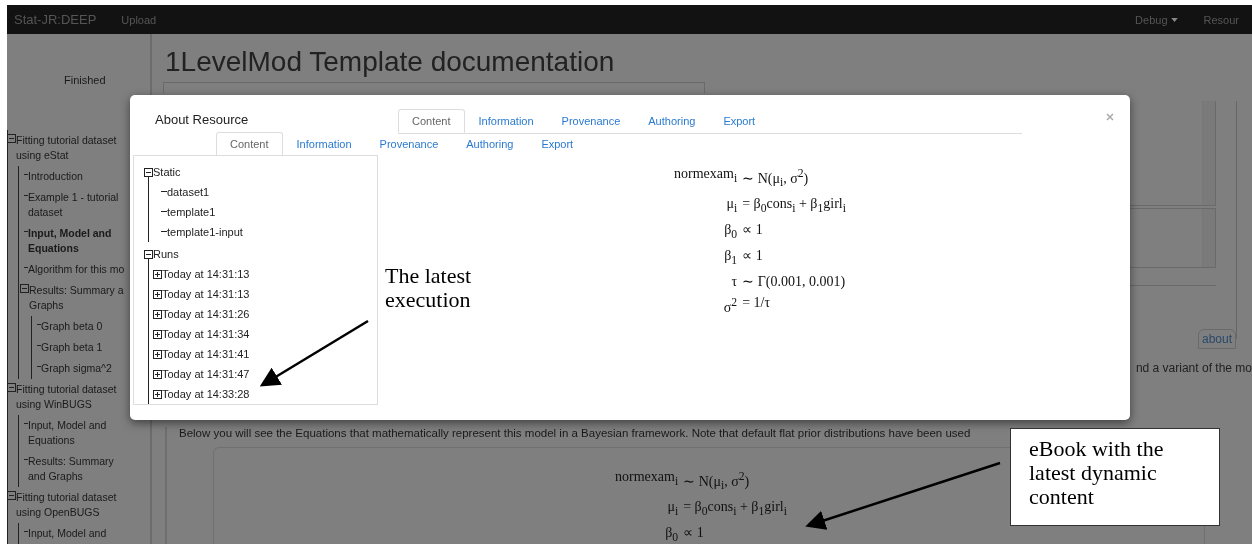 Image resolution: width=1252 pixels, height=544 pixels. Describe the element at coordinates (188, 192) in the screenshot. I see `tree-item: dataset1` at that location.